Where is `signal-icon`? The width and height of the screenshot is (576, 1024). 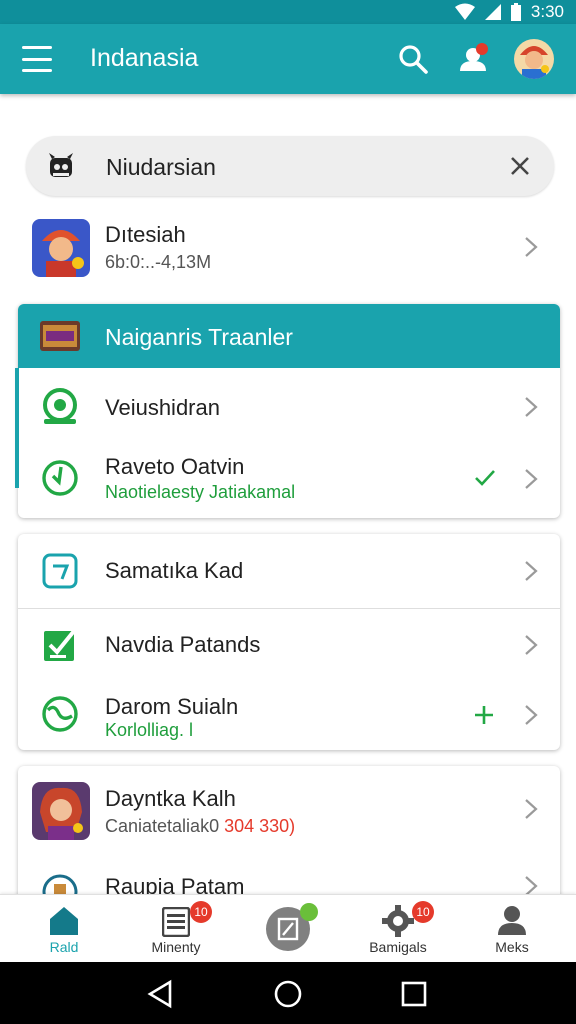 signal-icon is located at coordinates (492, 12).